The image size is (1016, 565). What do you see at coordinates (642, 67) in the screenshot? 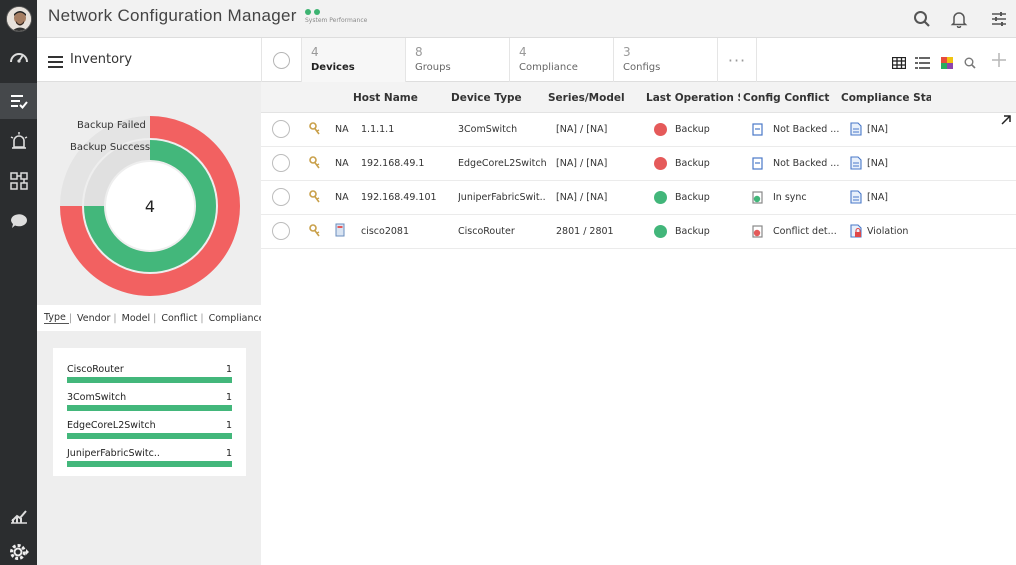
I see `tab-label: Configs` at bounding box center [642, 67].